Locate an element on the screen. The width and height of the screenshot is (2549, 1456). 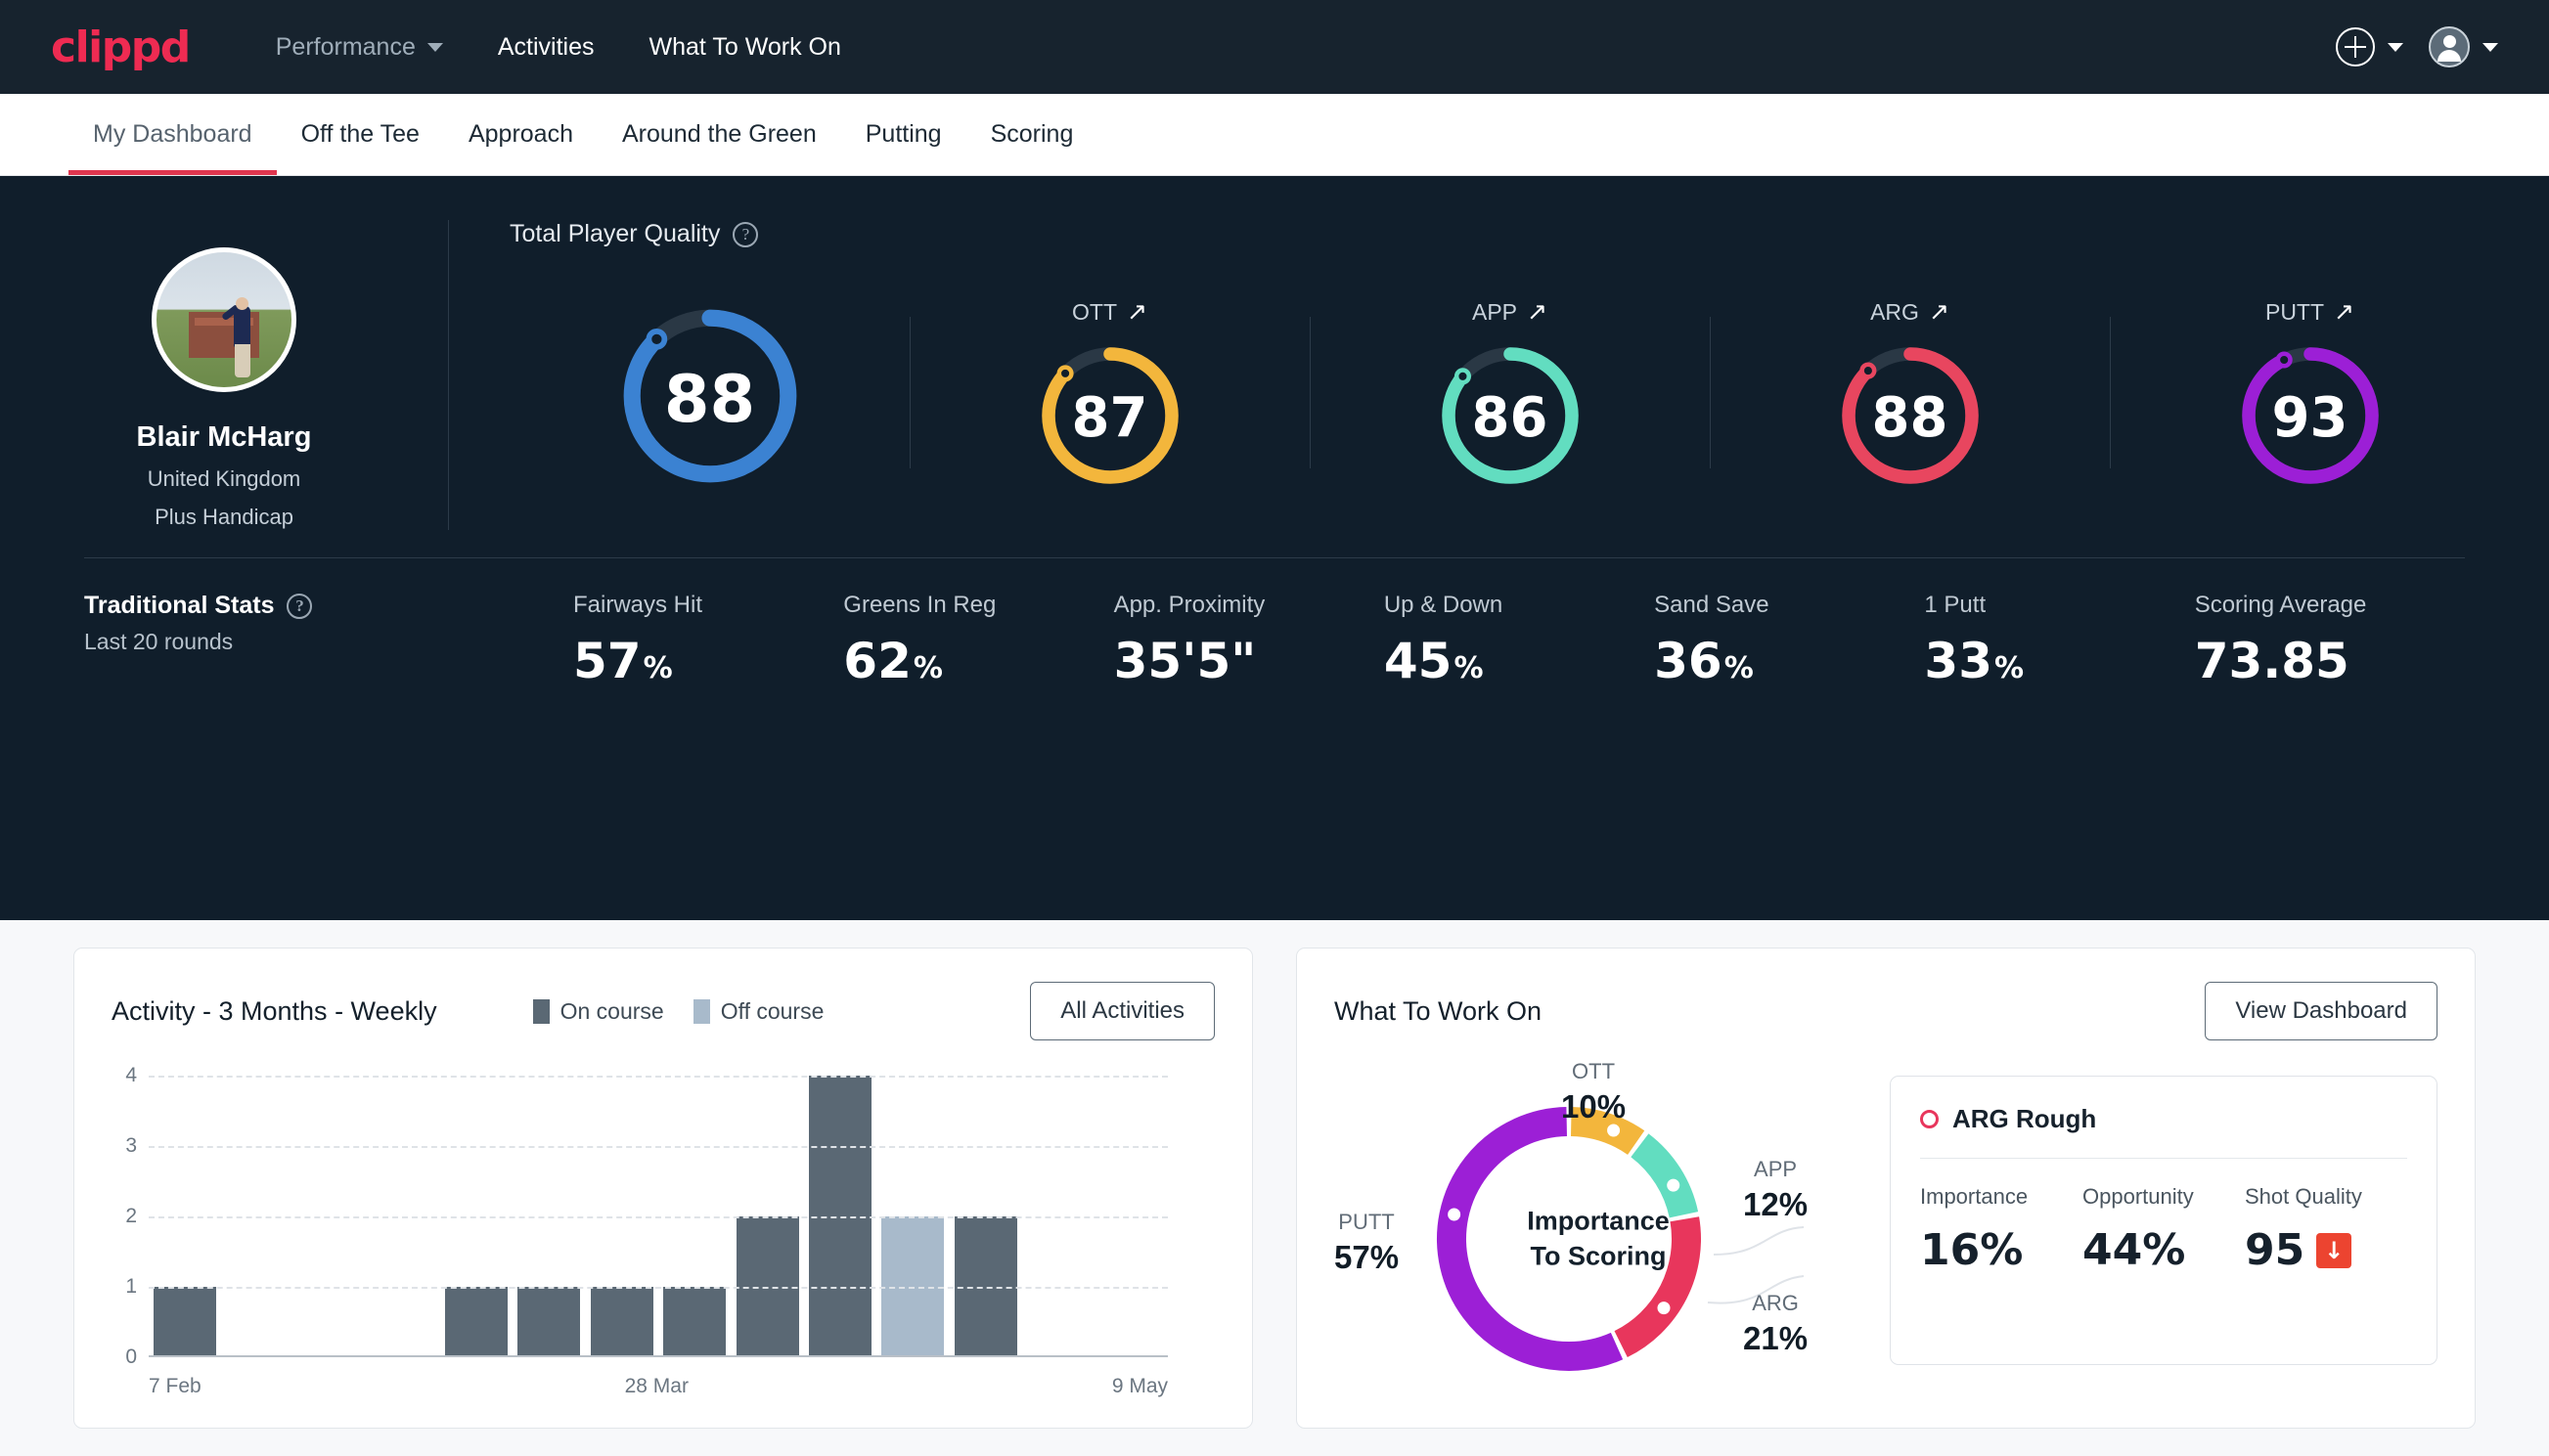
ring-gauge: 87 is located at coordinates (1110, 418).